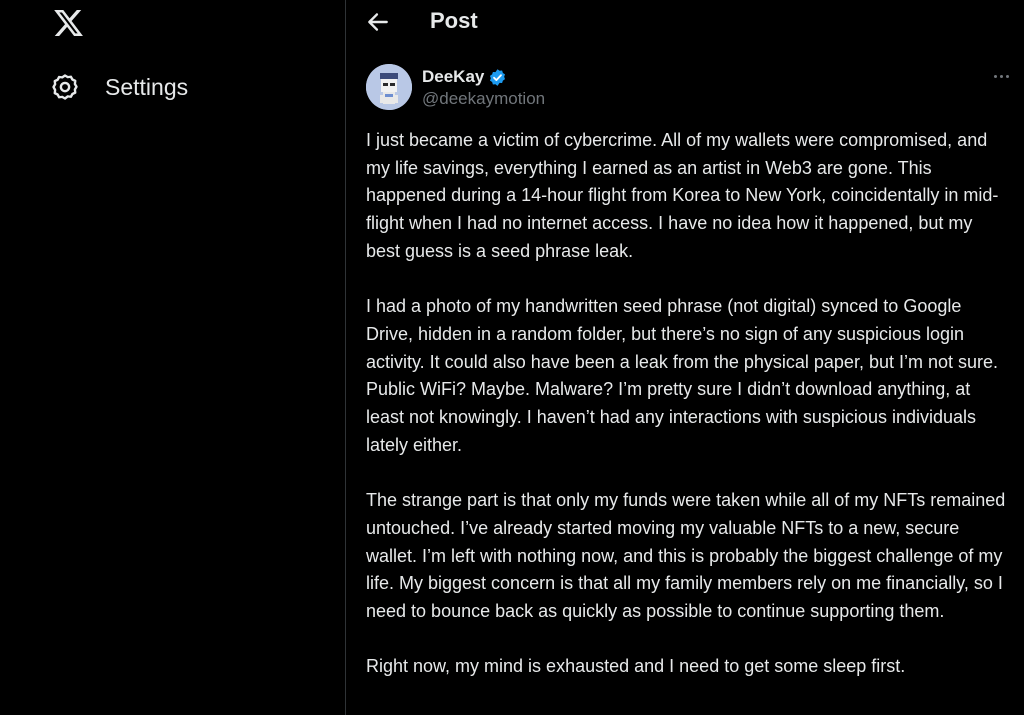 This screenshot has height=715, width=1024. What do you see at coordinates (453, 77) in the screenshot?
I see `author-display-name: DeeKay` at bounding box center [453, 77].